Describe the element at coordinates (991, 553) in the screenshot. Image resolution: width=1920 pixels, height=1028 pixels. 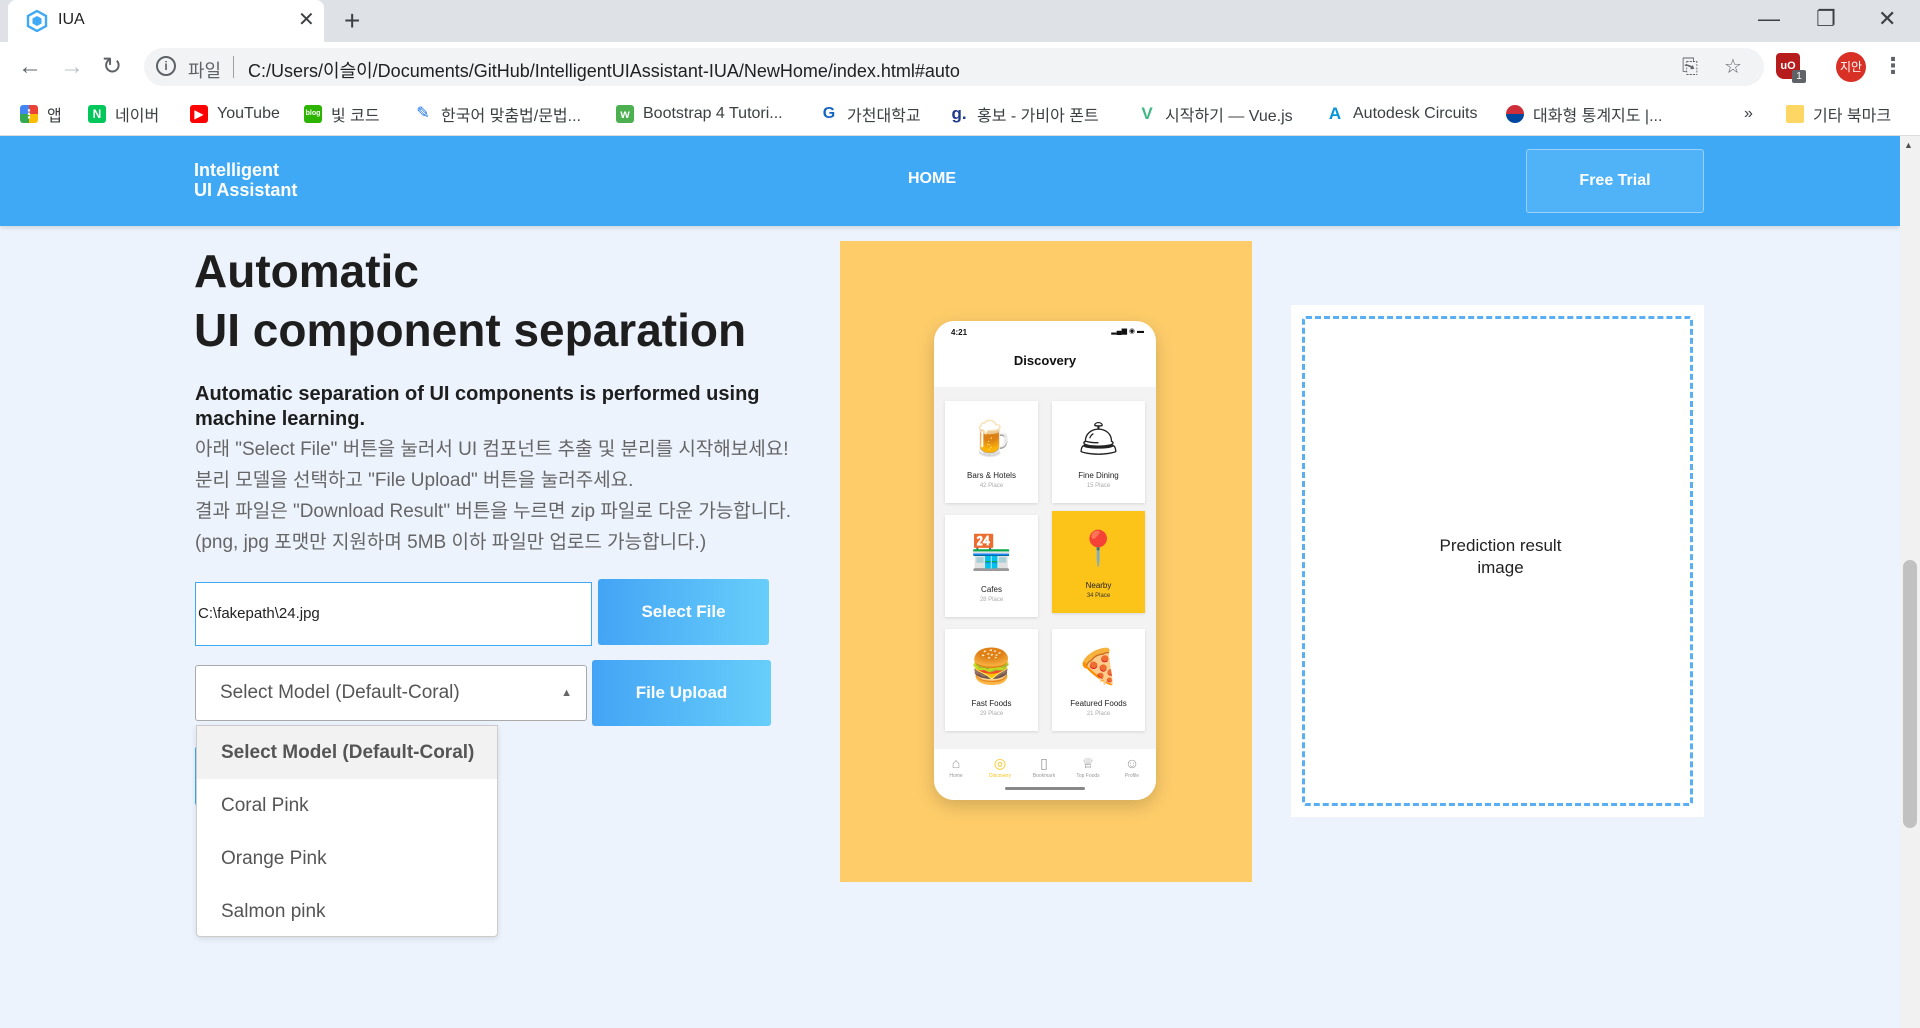
I see `cafe-store-icon: 🏪` at that location.